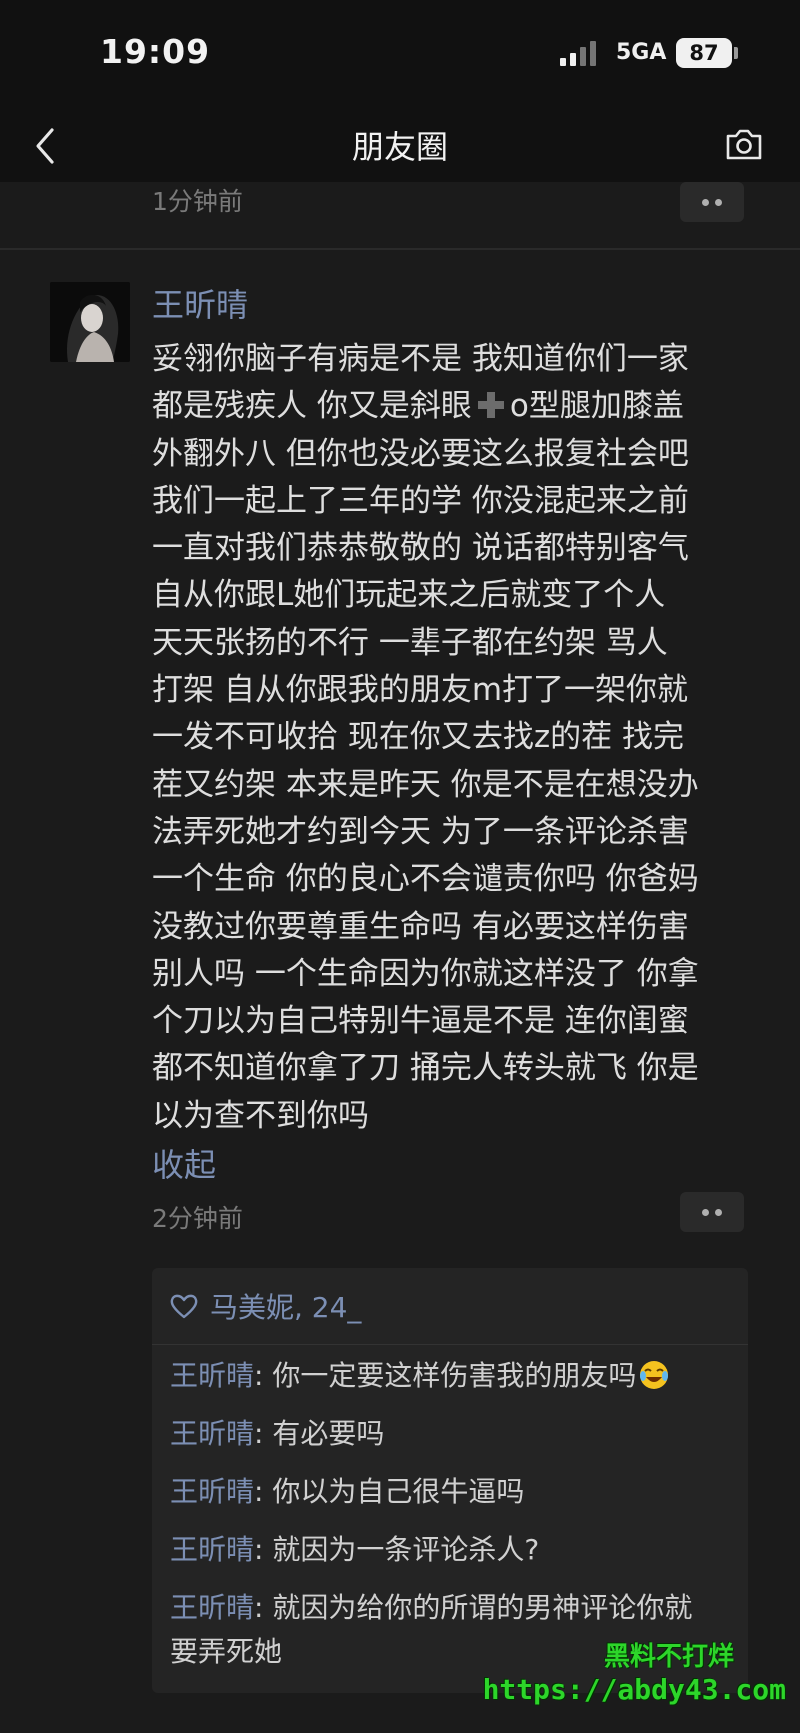 This screenshot has height=1733, width=800. Describe the element at coordinates (668, 1657) in the screenshot. I see `watermark-title: 黑料不打烊` at that location.